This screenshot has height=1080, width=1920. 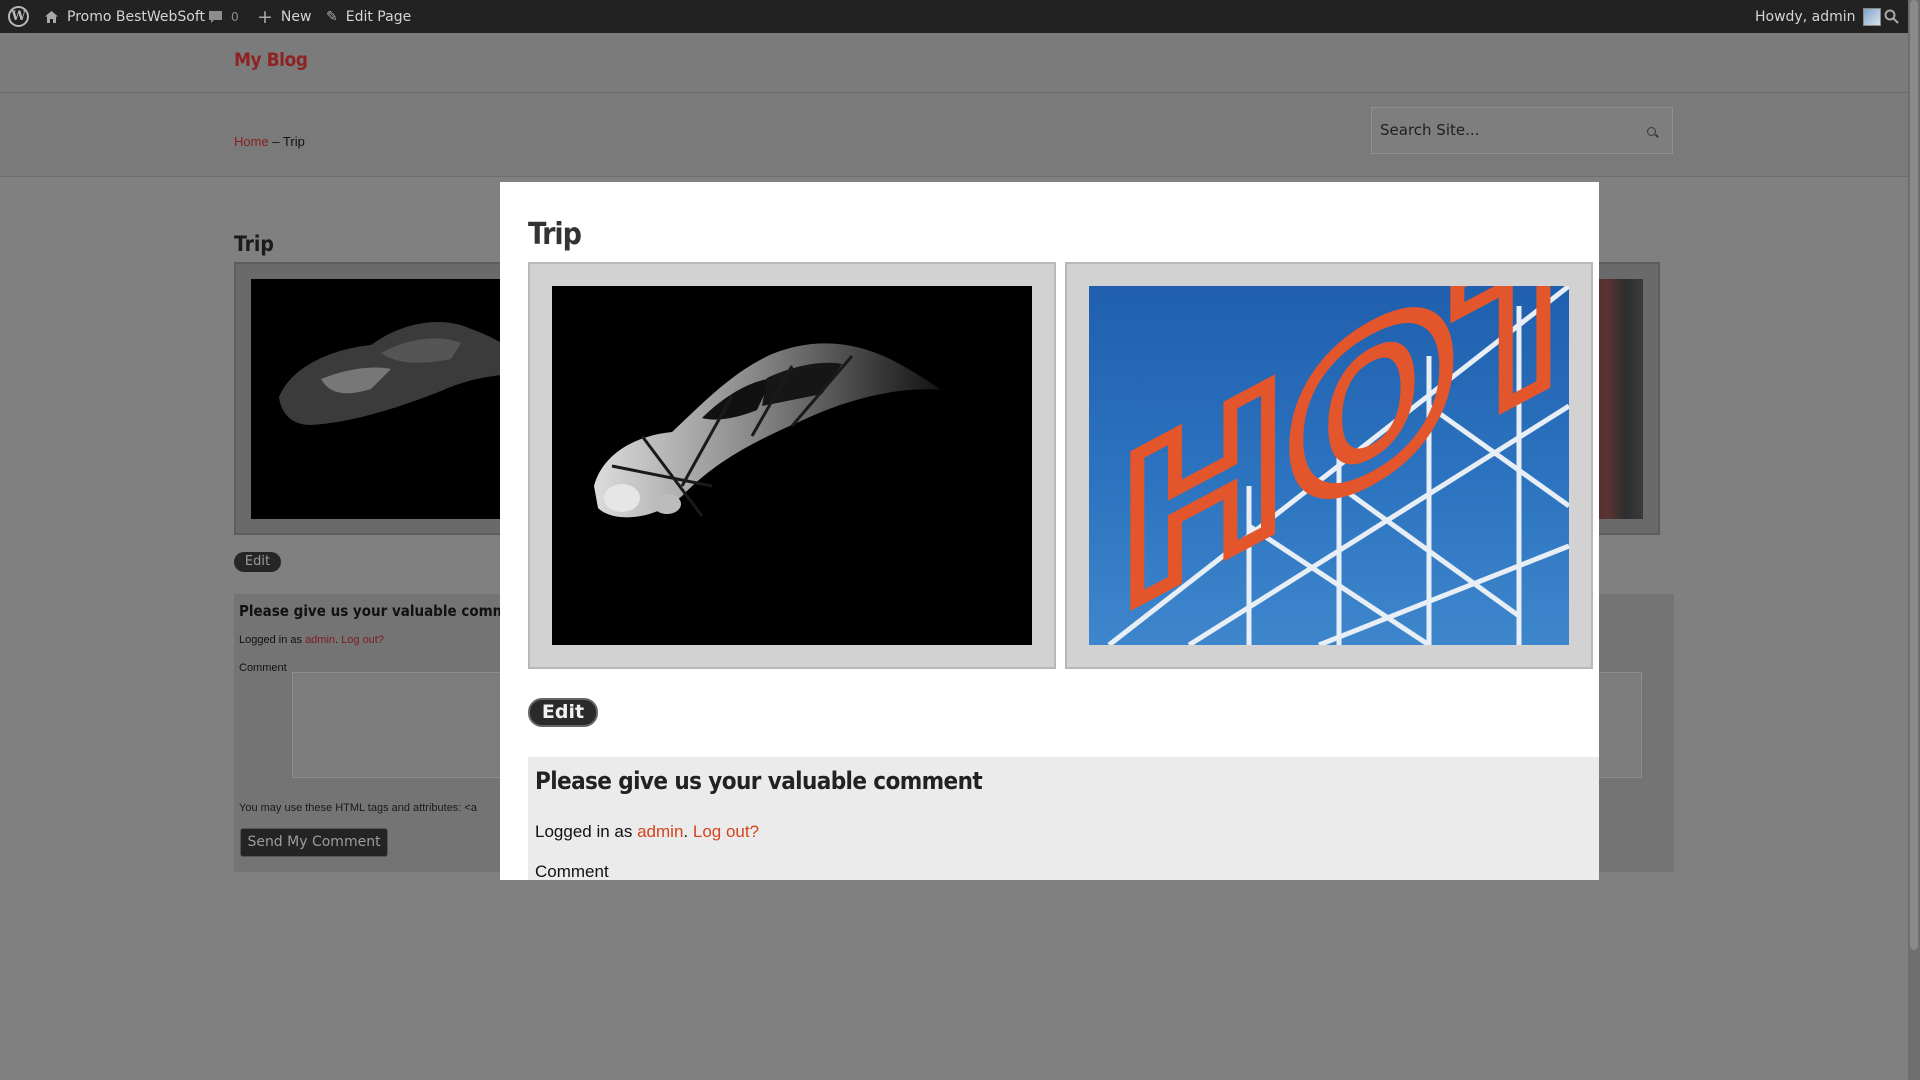 I want to click on admin-bar-site-link: Promo BestWebSoft, so click(x=124, y=16).